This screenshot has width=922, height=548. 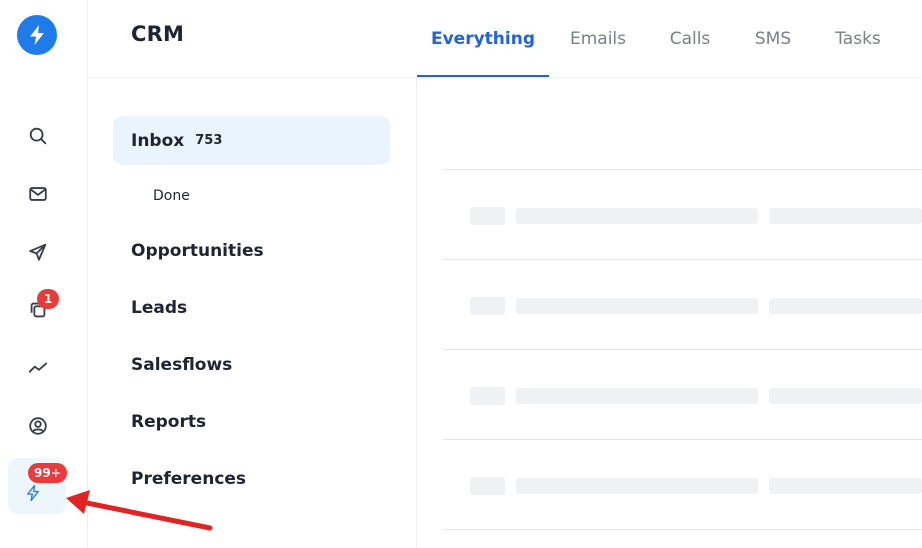 What do you see at coordinates (188, 479) in the screenshot?
I see `nav-item-preferences: Preferences` at bounding box center [188, 479].